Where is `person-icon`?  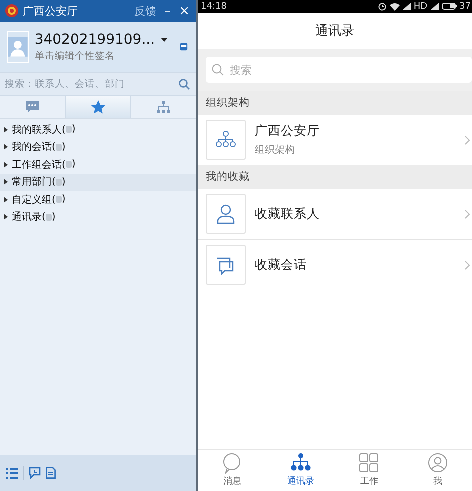 person-icon is located at coordinates (226, 214).